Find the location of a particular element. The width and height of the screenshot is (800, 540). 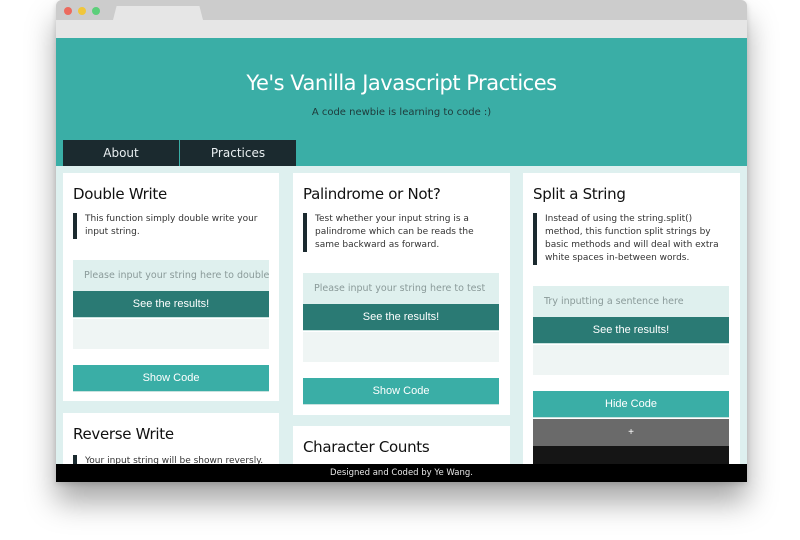

browser-tab is located at coordinates (158, 13).